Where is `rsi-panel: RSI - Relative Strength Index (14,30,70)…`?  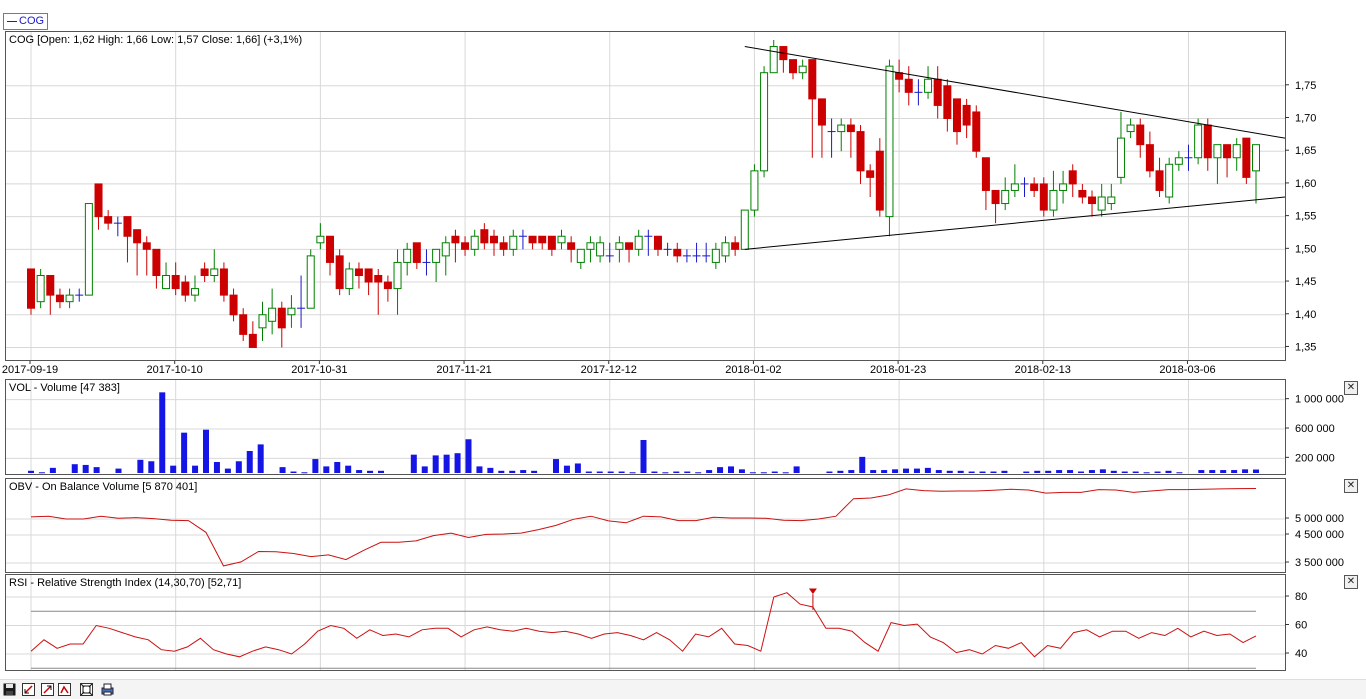 rsi-panel: RSI - Relative Strength Index (14,30,70)… is located at coordinates (645, 622).